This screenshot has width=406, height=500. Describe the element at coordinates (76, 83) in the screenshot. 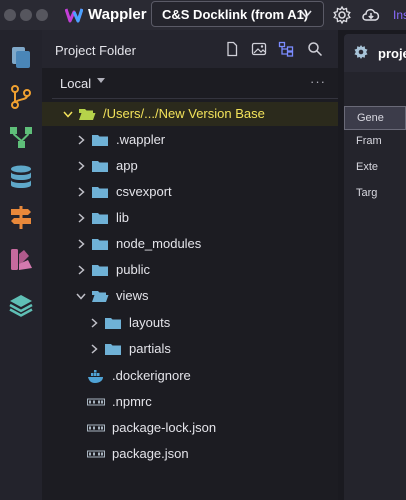

I see `scope-label: Local` at that location.